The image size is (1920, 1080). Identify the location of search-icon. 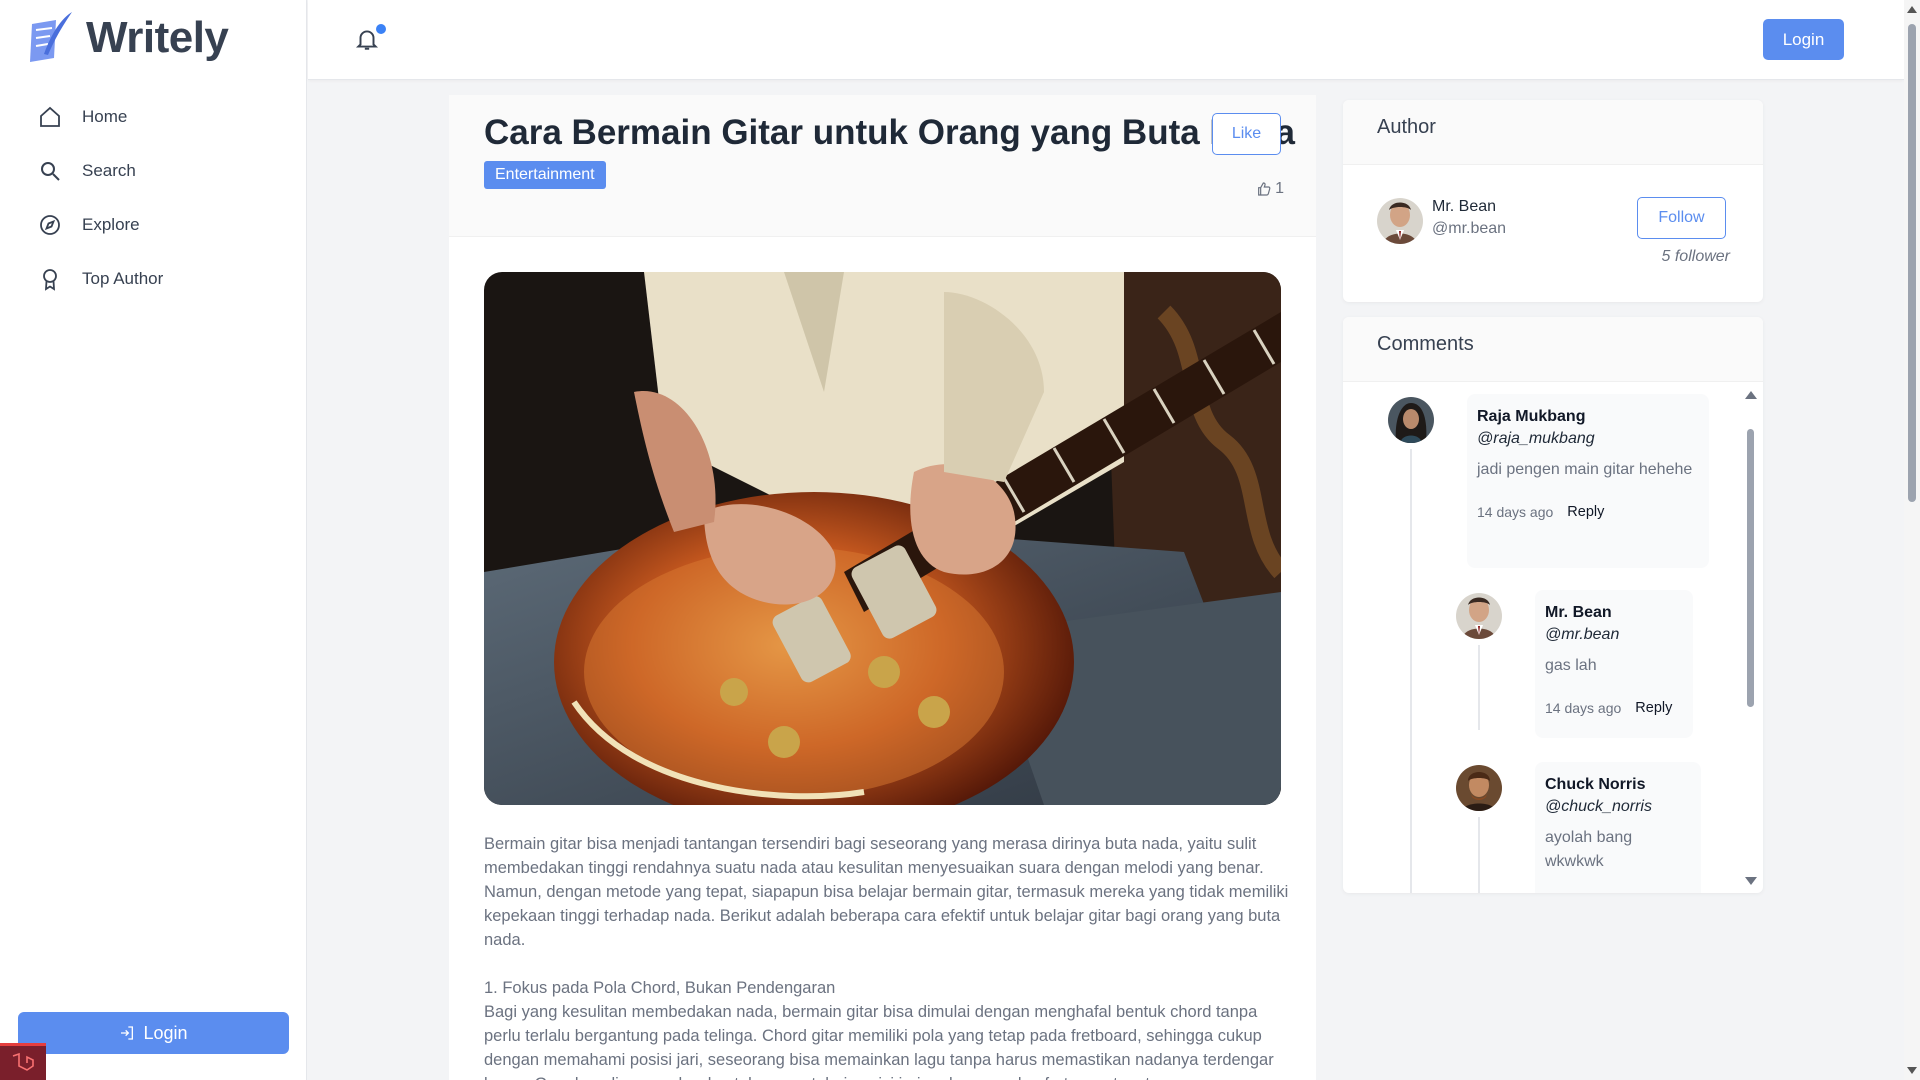
(50, 171).